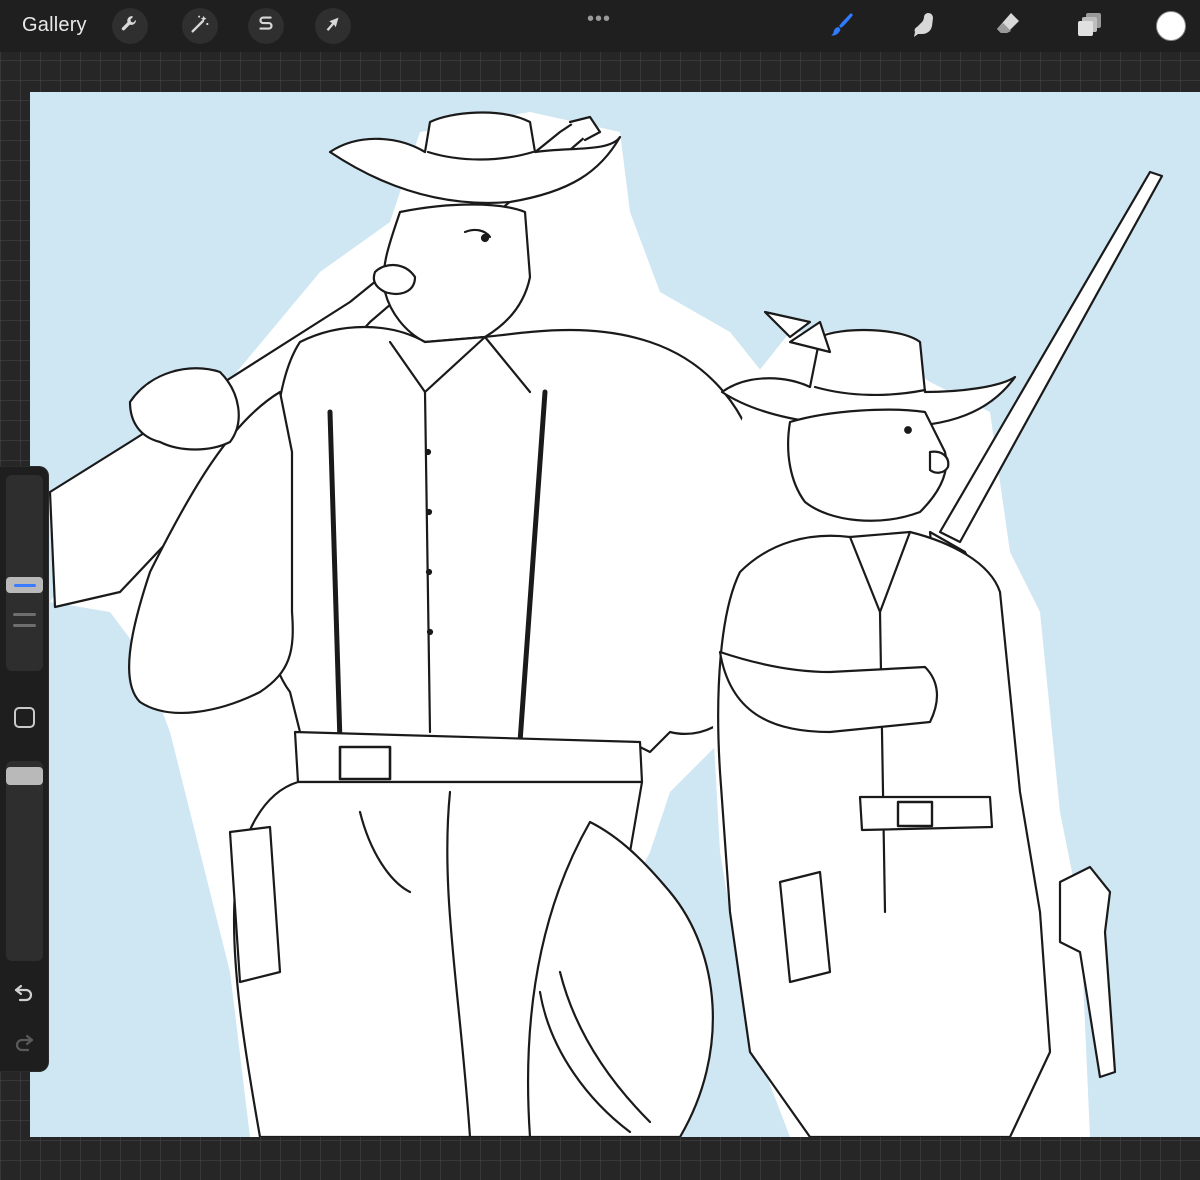 This screenshot has height=1180, width=1200. I want to click on wrench-icon, so click(130, 26).